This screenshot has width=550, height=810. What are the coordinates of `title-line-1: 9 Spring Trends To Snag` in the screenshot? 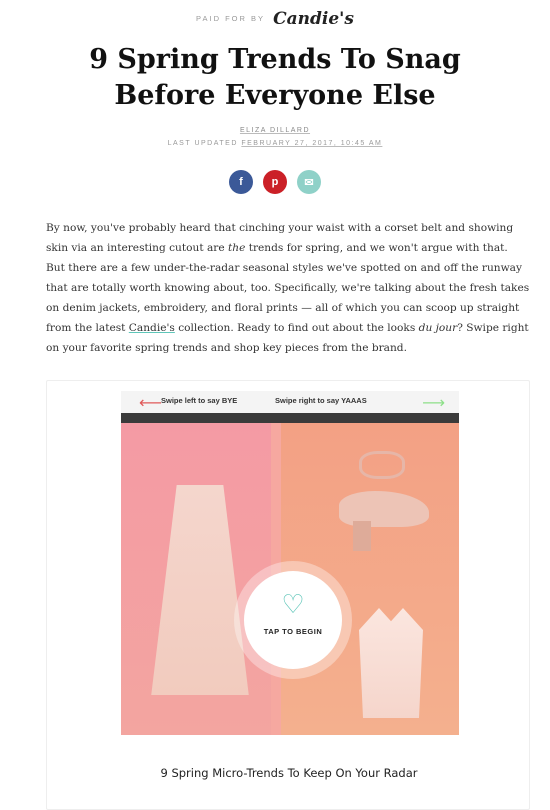 It's located at (275, 59).